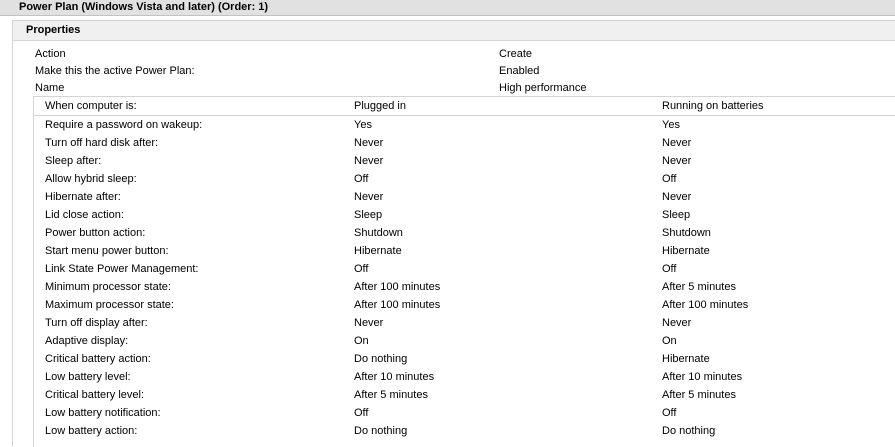 The height and width of the screenshot is (447, 895). I want to click on setting-name: Minimum processor state:, so click(108, 287).